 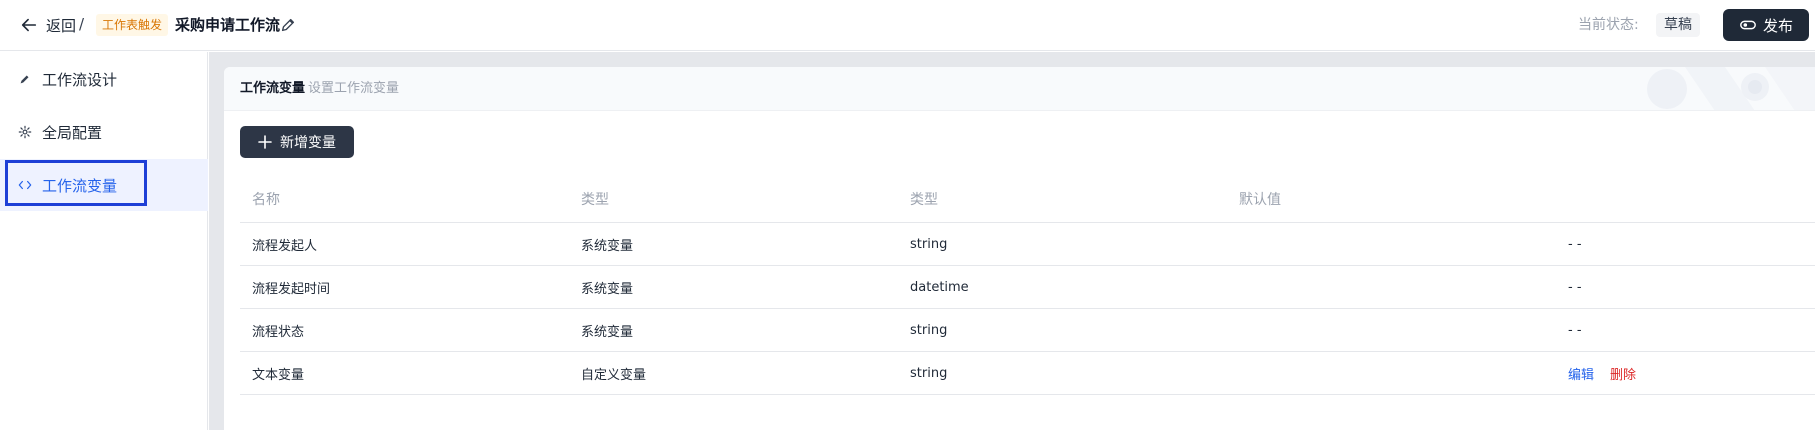 What do you see at coordinates (1731, 88) in the screenshot?
I see `decorative-pattern` at bounding box center [1731, 88].